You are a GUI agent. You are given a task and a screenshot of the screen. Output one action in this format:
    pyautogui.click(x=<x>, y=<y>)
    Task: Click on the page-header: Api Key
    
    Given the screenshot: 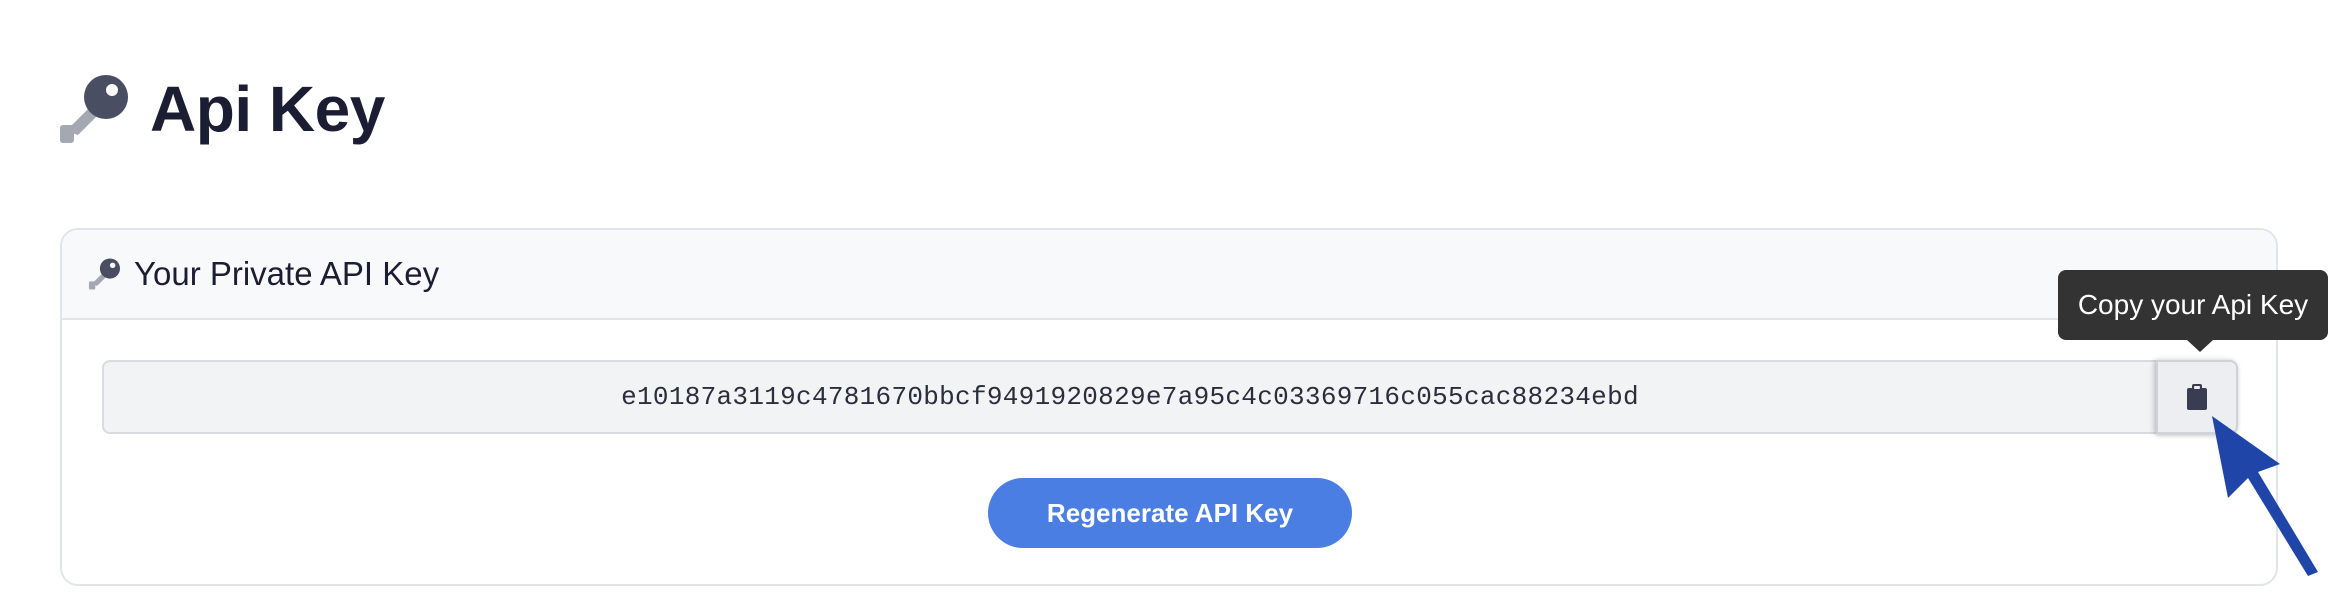 What is the action you would take?
    pyautogui.click(x=221, y=109)
    